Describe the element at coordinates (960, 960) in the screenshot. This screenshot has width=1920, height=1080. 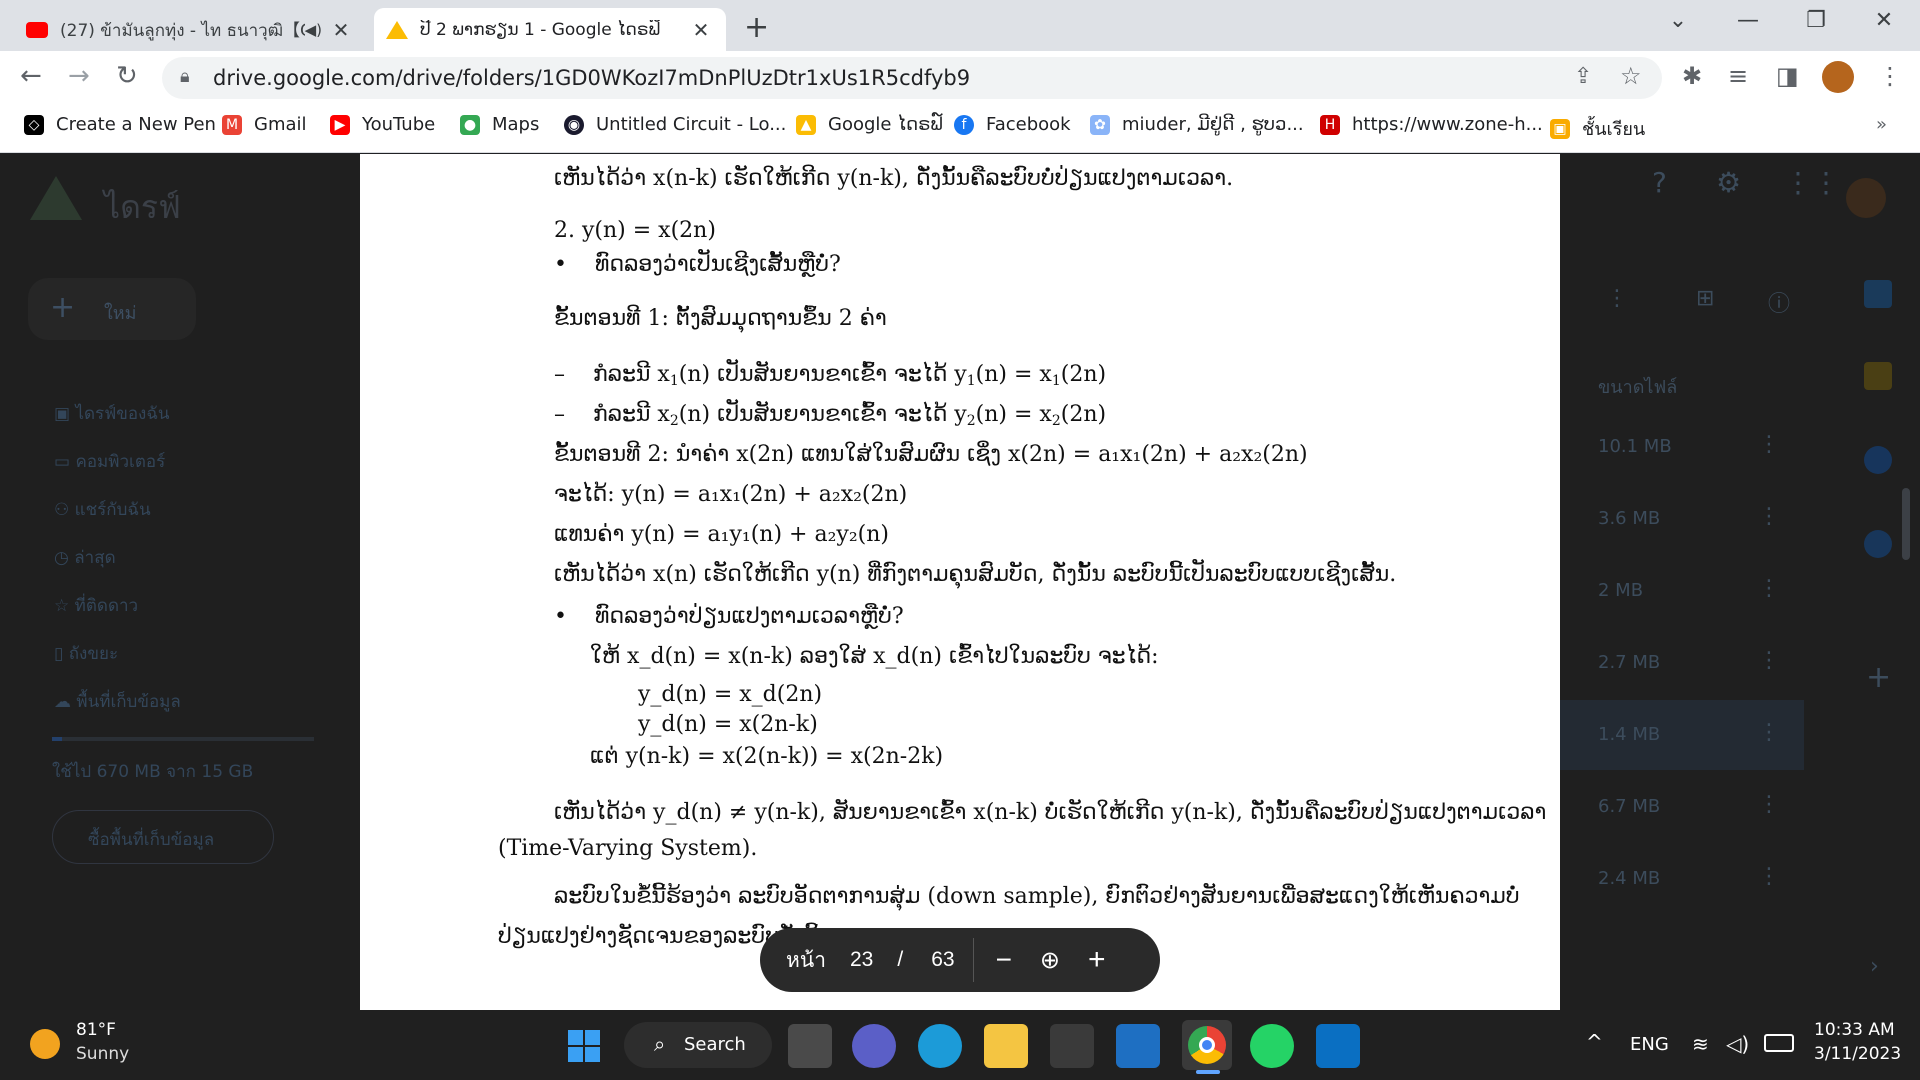
I see `page-control: หน้า 23 / 63 − ⊕ +` at that location.